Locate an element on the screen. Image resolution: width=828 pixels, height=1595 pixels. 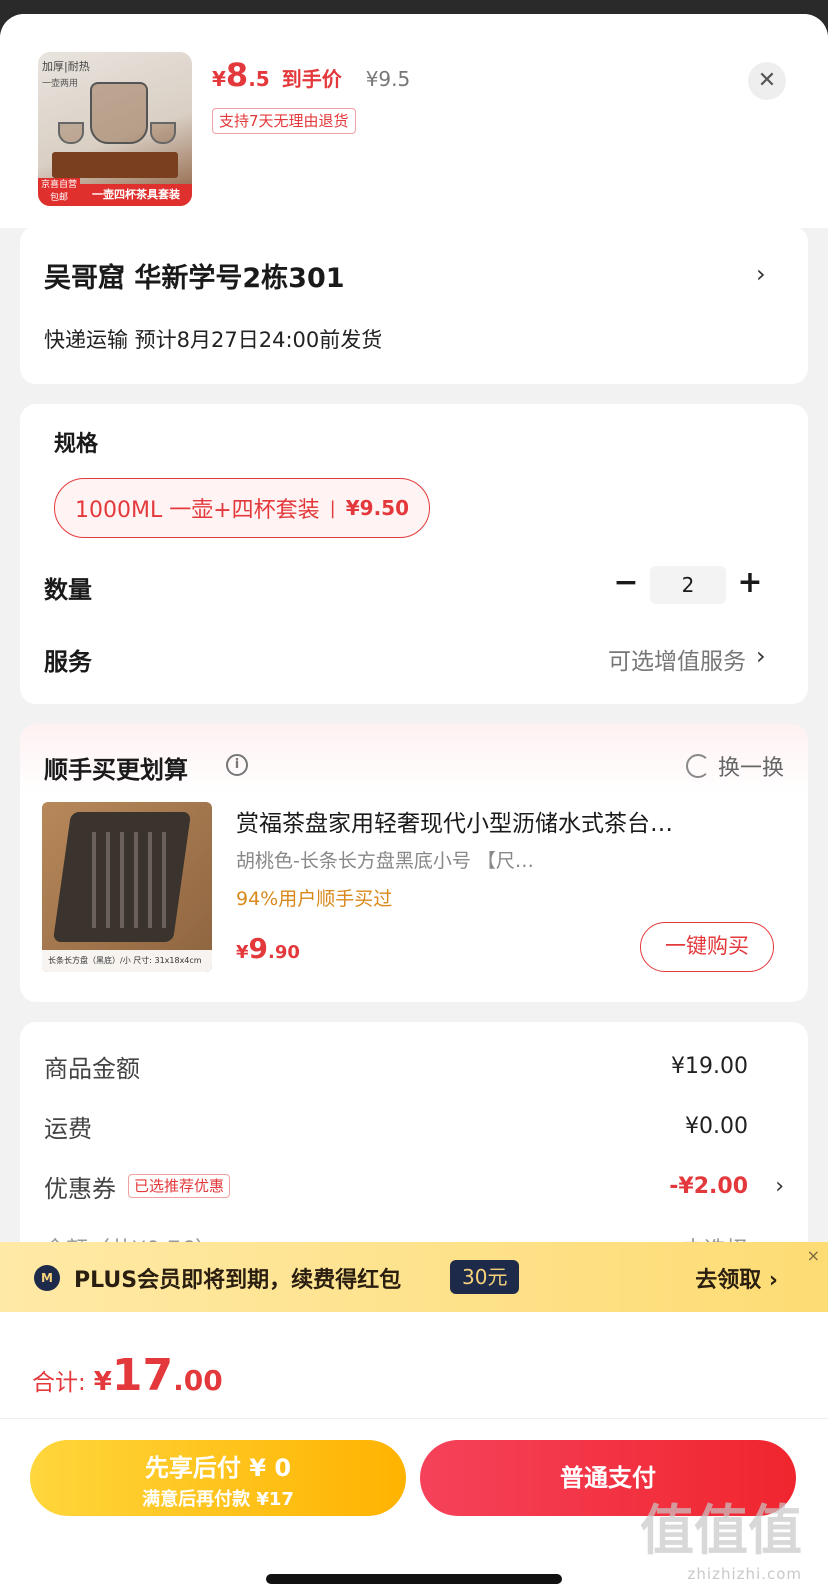
price-row: ¥ 8 .5 到手价 ¥9.5 is located at coordinates (311, 75).